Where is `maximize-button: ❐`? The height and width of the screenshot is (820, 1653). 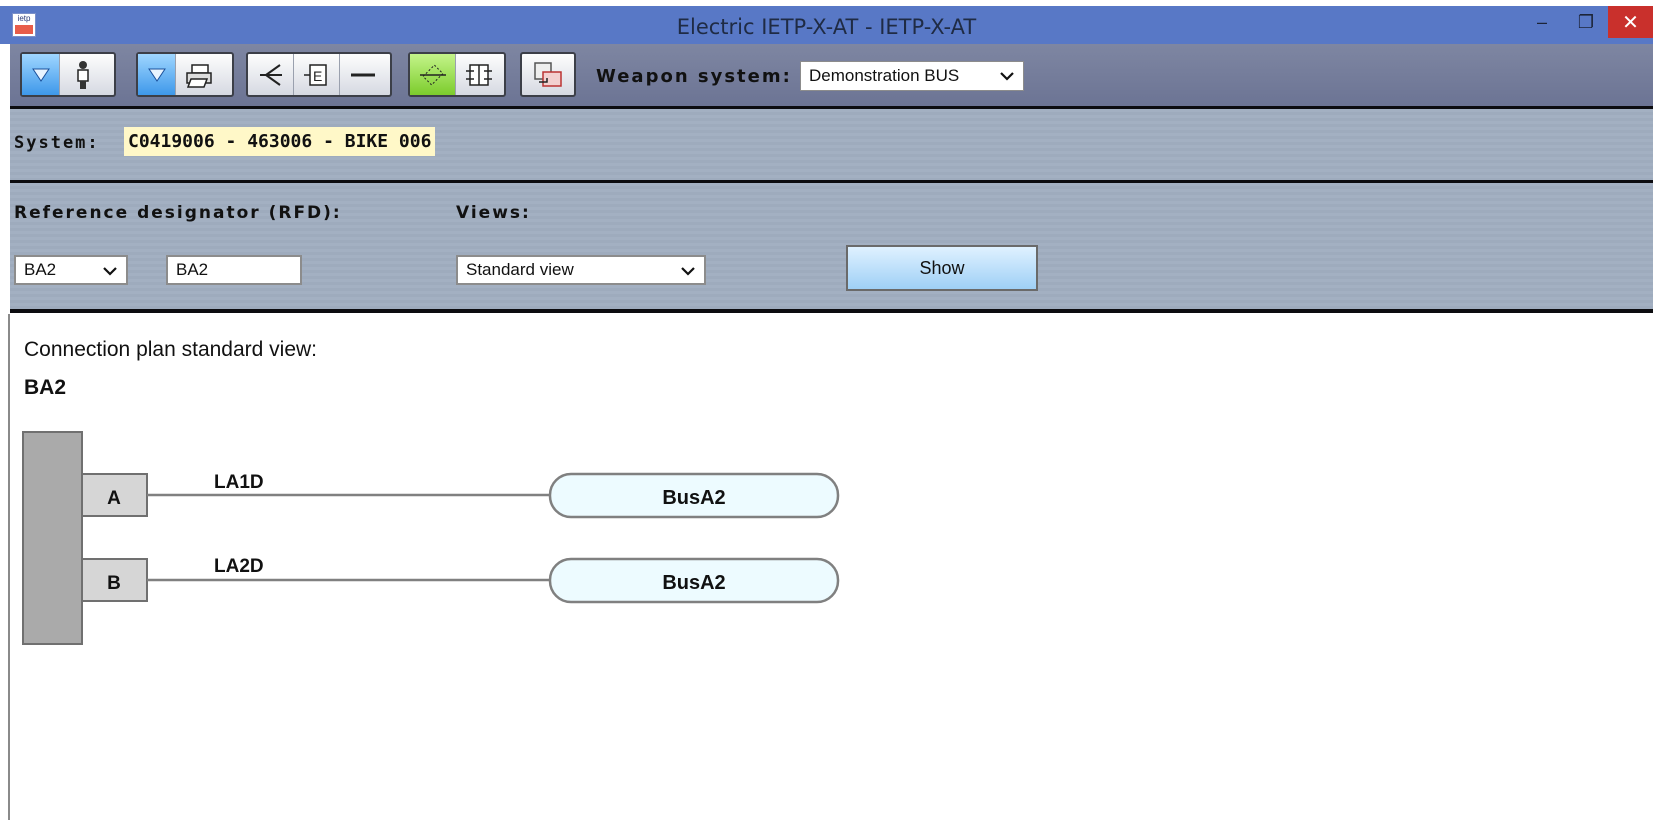
maximize-button: ❐ is located at coordinates (1586, 22).